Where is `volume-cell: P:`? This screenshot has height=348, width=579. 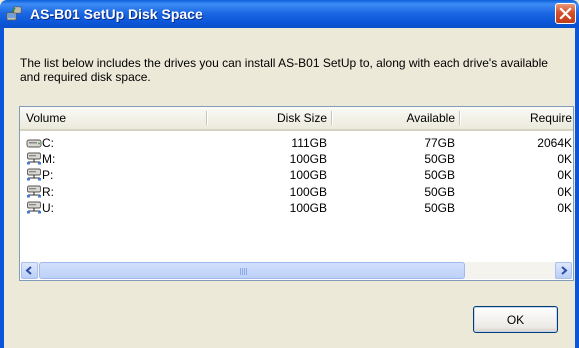
volume-cell: P: is located at coordinates (48, 175).